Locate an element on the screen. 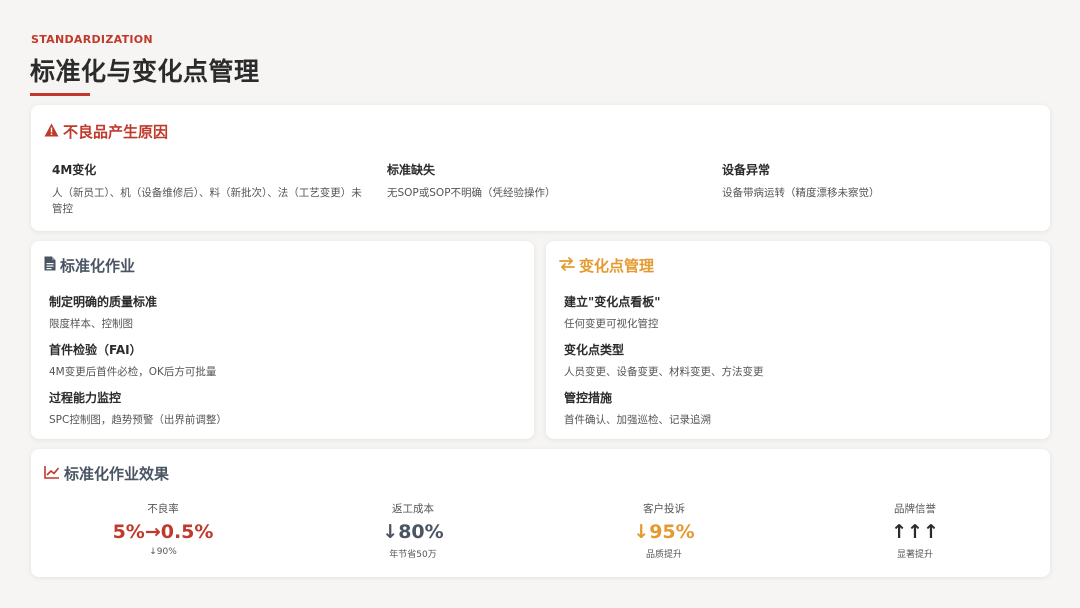  item-desc: 任何变更可视化管控 is located at coordinates (611, 324).